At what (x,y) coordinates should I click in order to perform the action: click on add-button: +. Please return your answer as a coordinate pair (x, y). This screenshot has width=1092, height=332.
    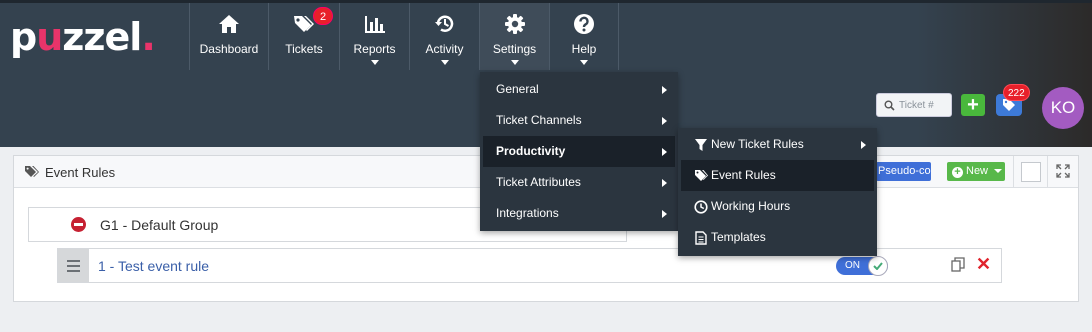
    Looking at the image, I should click on (973, 105).